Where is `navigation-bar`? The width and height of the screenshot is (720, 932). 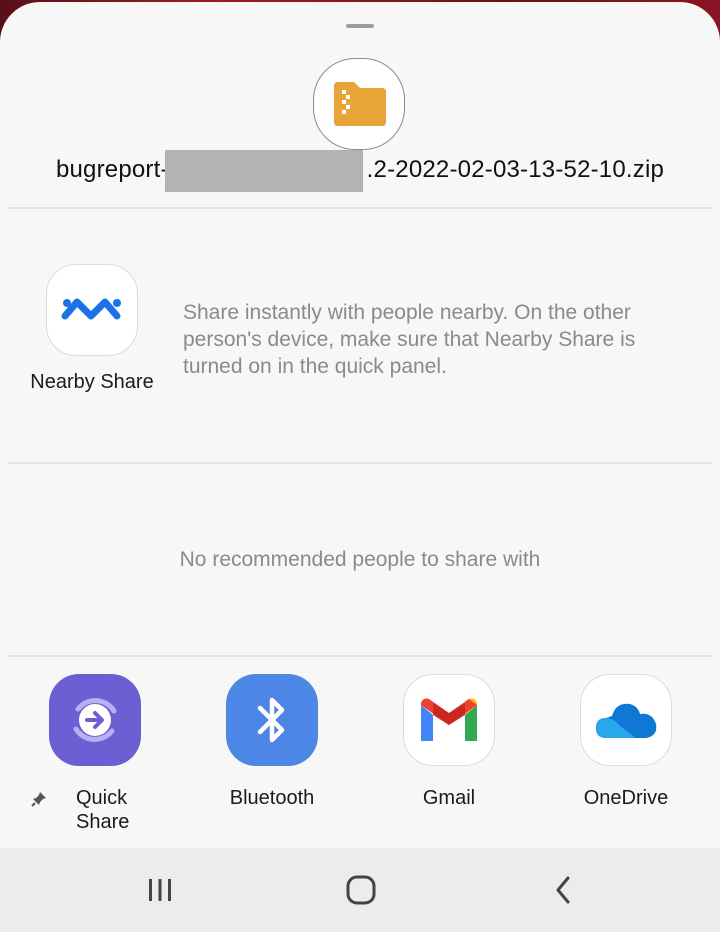 navigation-bar is located at coordinates (360, 890).